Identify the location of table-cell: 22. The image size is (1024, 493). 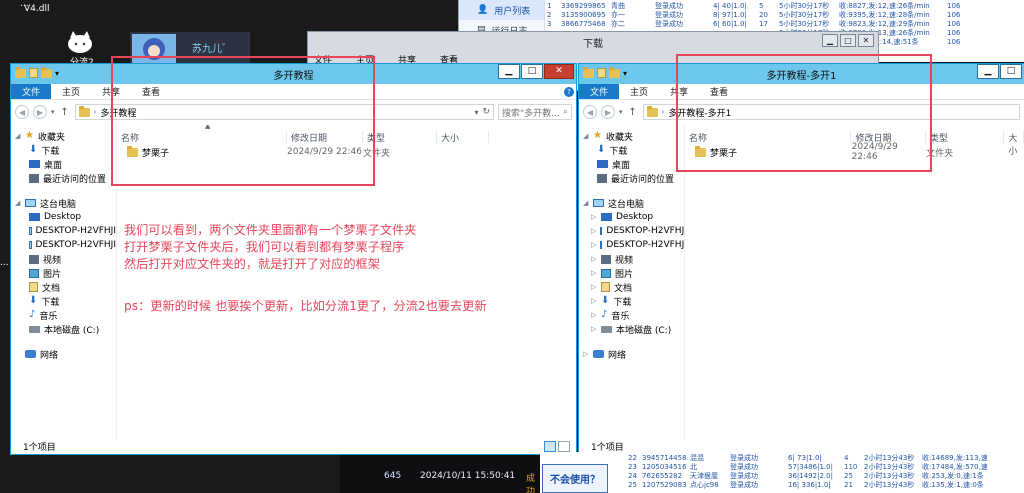
(632, 458).